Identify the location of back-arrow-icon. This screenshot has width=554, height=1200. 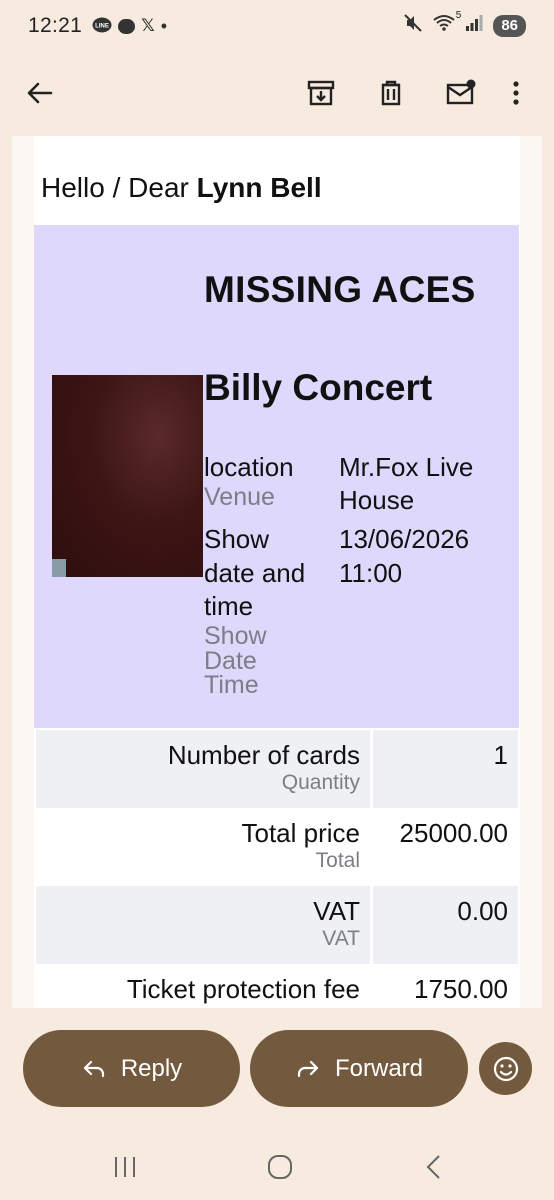
(40, 93).